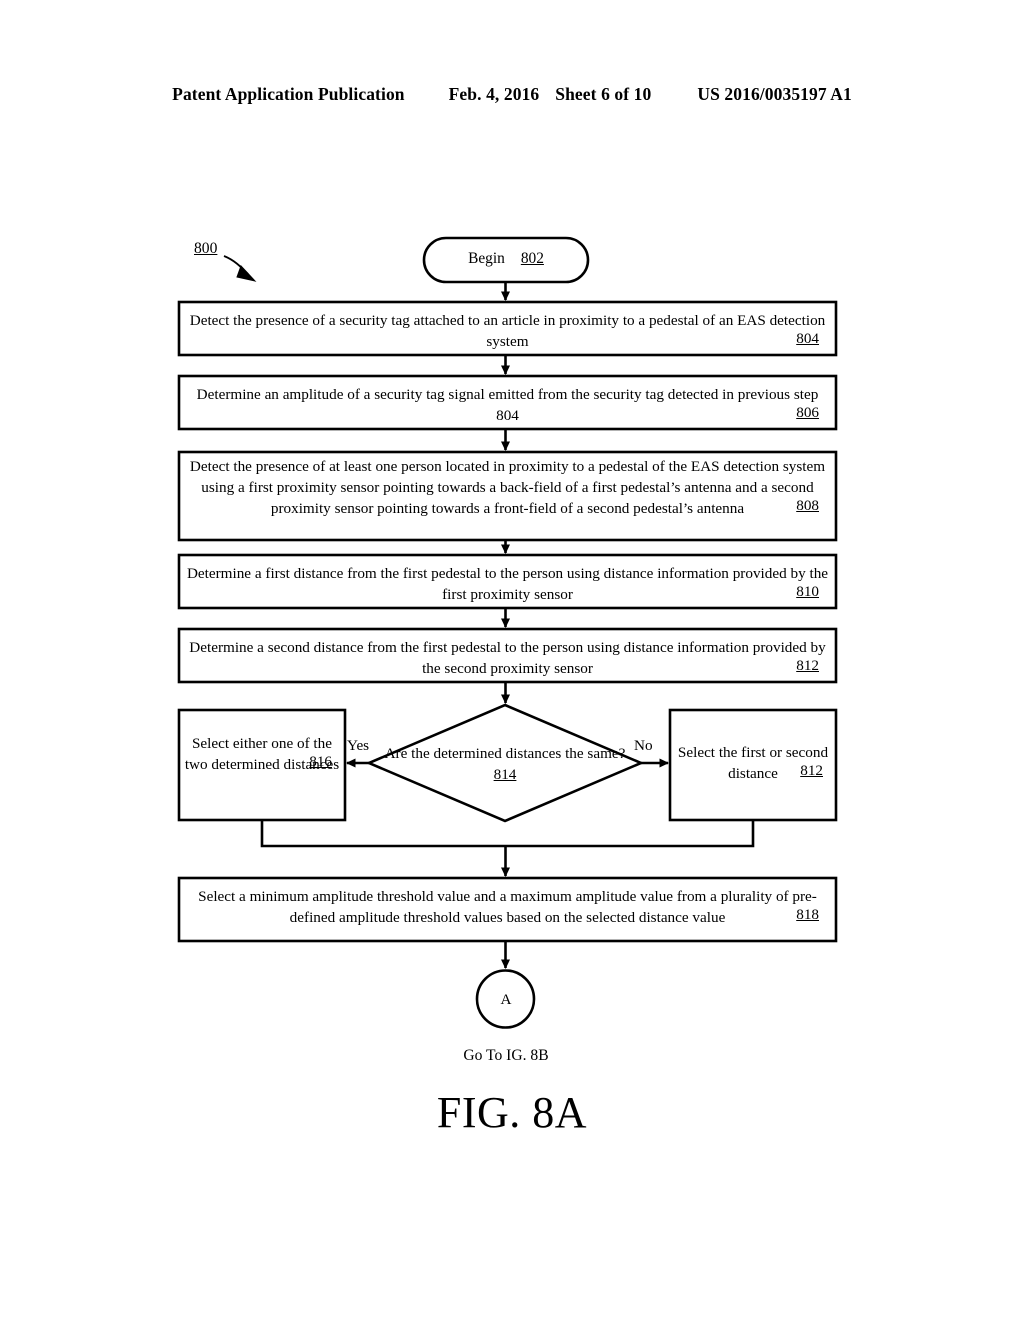 The width and height of the screenshot is (1024, 1320). Describe the element at coordinates (507, 581) in the screenshot. I see `step-810-box` at that location.